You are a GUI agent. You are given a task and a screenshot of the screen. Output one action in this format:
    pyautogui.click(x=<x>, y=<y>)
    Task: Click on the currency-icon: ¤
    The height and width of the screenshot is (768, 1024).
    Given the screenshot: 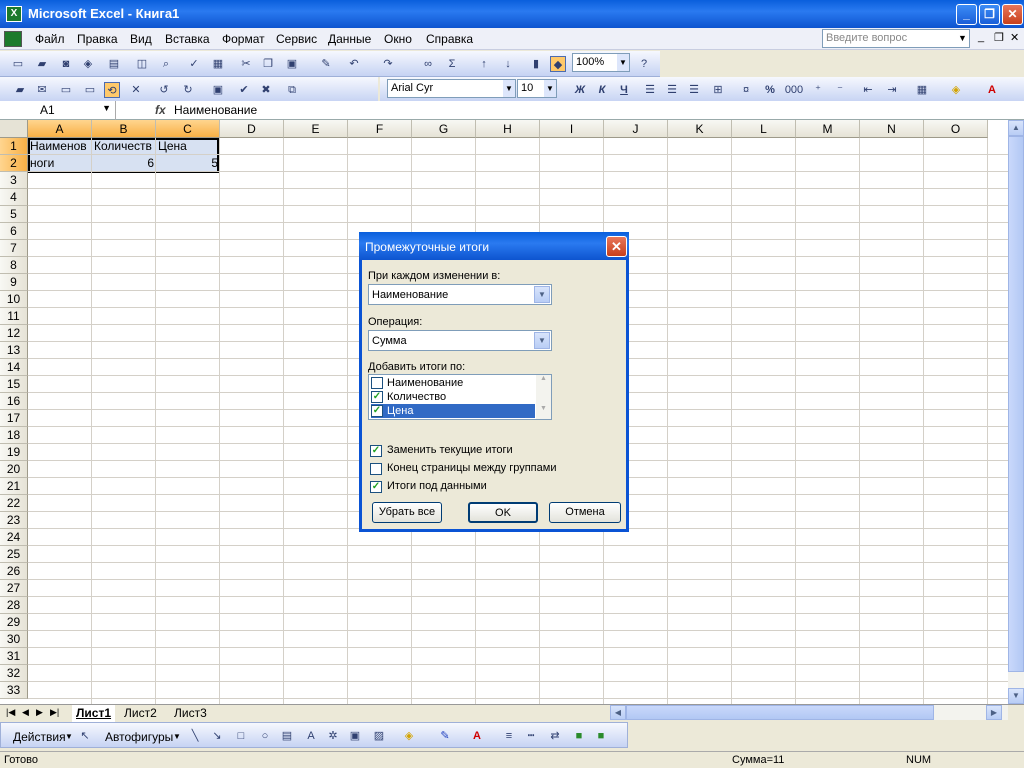 What is the action you would take?
    pyautogui.click(x=746, y=90)
    